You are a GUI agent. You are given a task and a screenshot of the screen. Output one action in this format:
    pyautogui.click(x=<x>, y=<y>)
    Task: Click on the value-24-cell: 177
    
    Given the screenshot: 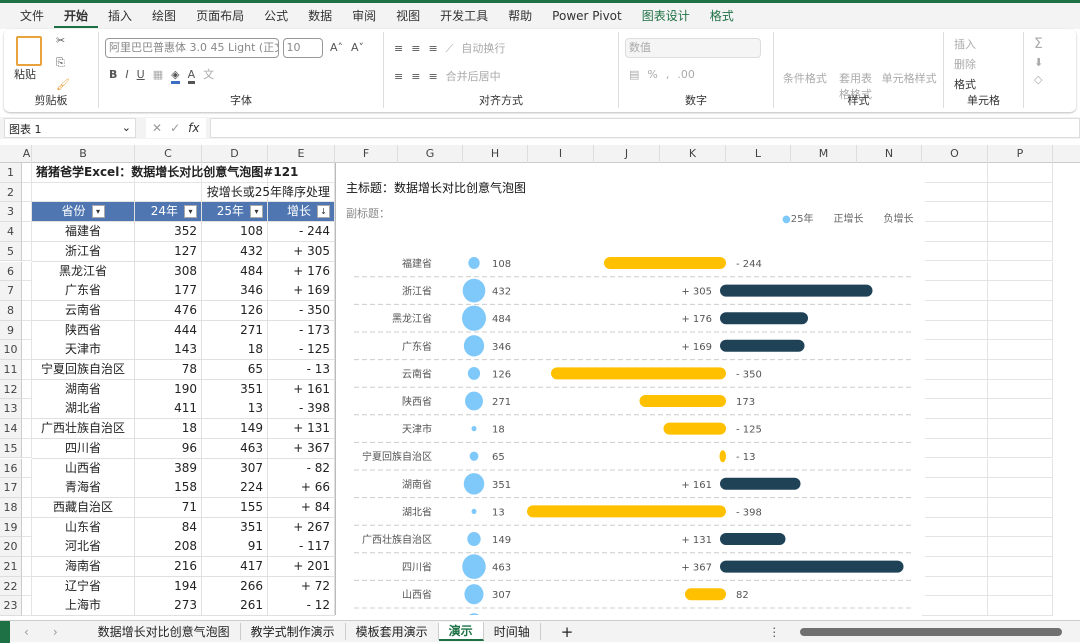 What is the action you would take?
    pyautogui.click(x=168, y=291)
    